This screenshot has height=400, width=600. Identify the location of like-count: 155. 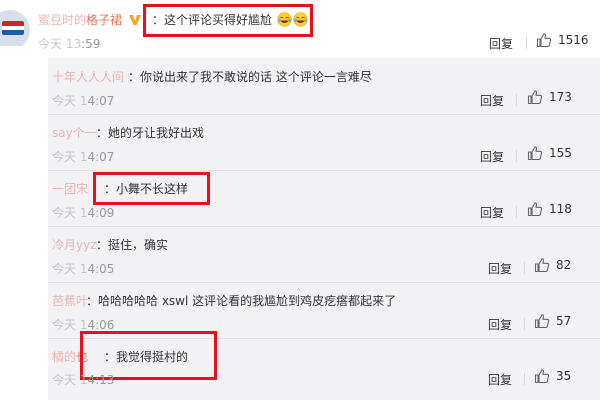
(560, 153).